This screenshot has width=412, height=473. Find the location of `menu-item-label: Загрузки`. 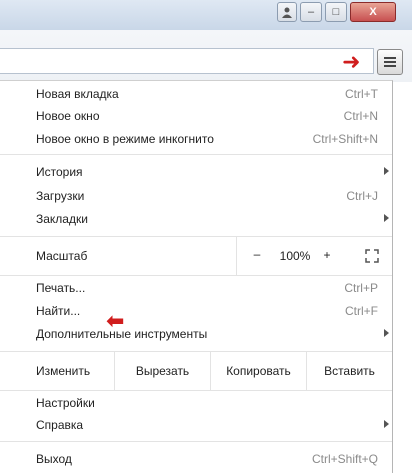

menu-item-label: Загрузки is located at coordinates (60, 196).